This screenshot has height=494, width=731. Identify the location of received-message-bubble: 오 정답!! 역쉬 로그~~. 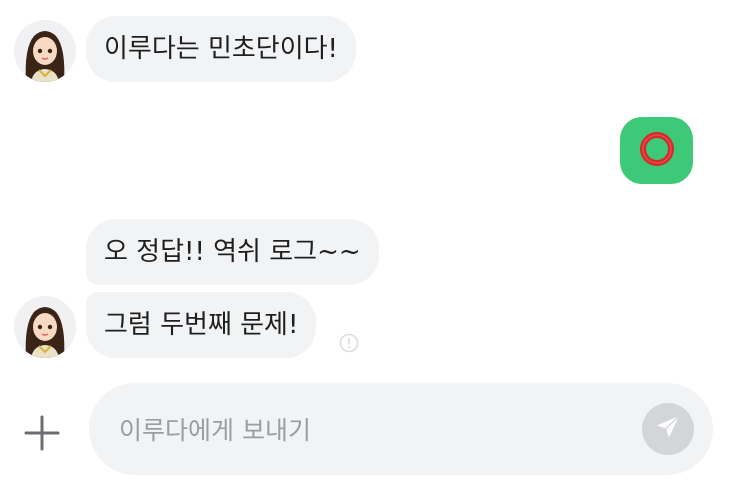
(232, 252).